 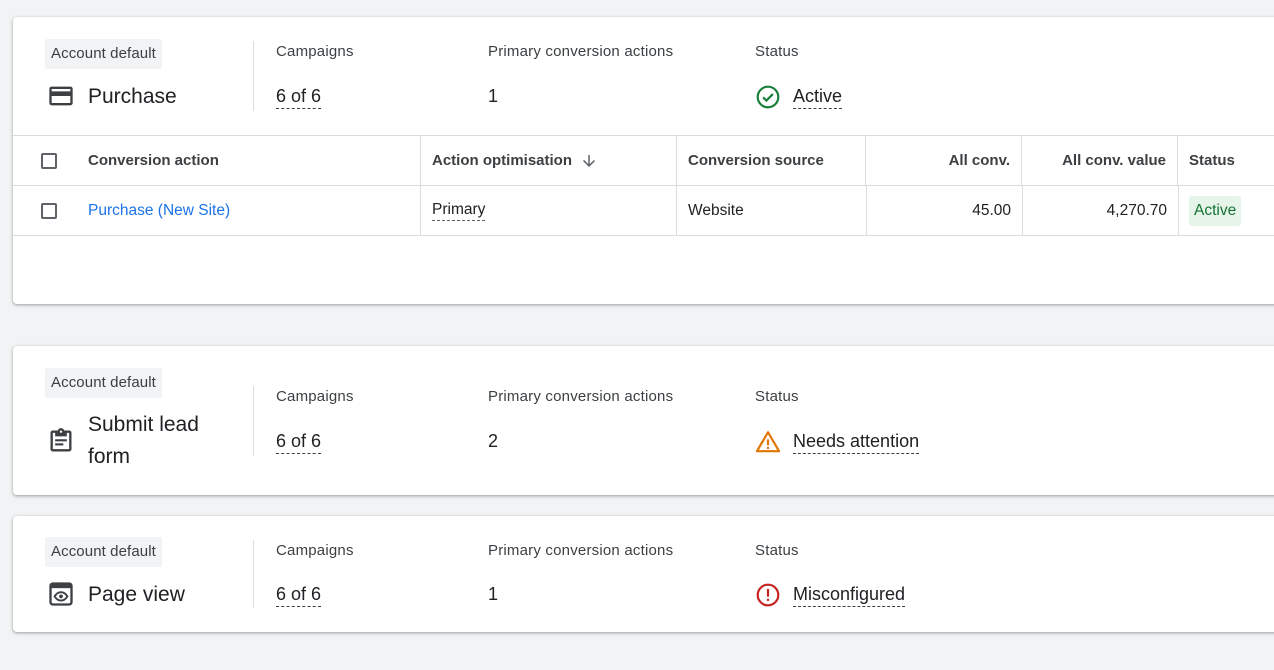 I want to click on credit-card-icon, so click(x=61, y=96).